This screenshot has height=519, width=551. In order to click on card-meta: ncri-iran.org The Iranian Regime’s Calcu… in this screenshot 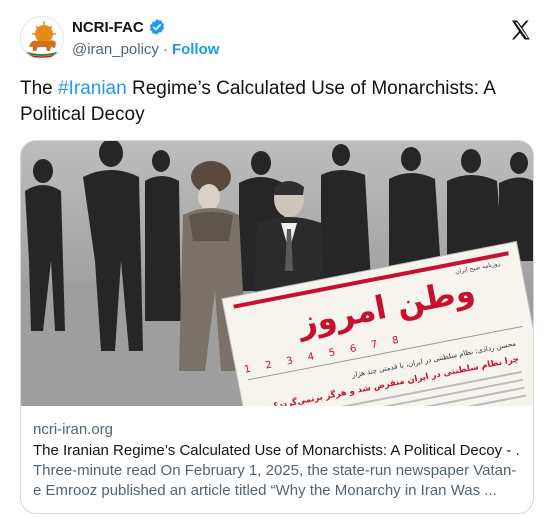, I will do `click(277, 461)`.